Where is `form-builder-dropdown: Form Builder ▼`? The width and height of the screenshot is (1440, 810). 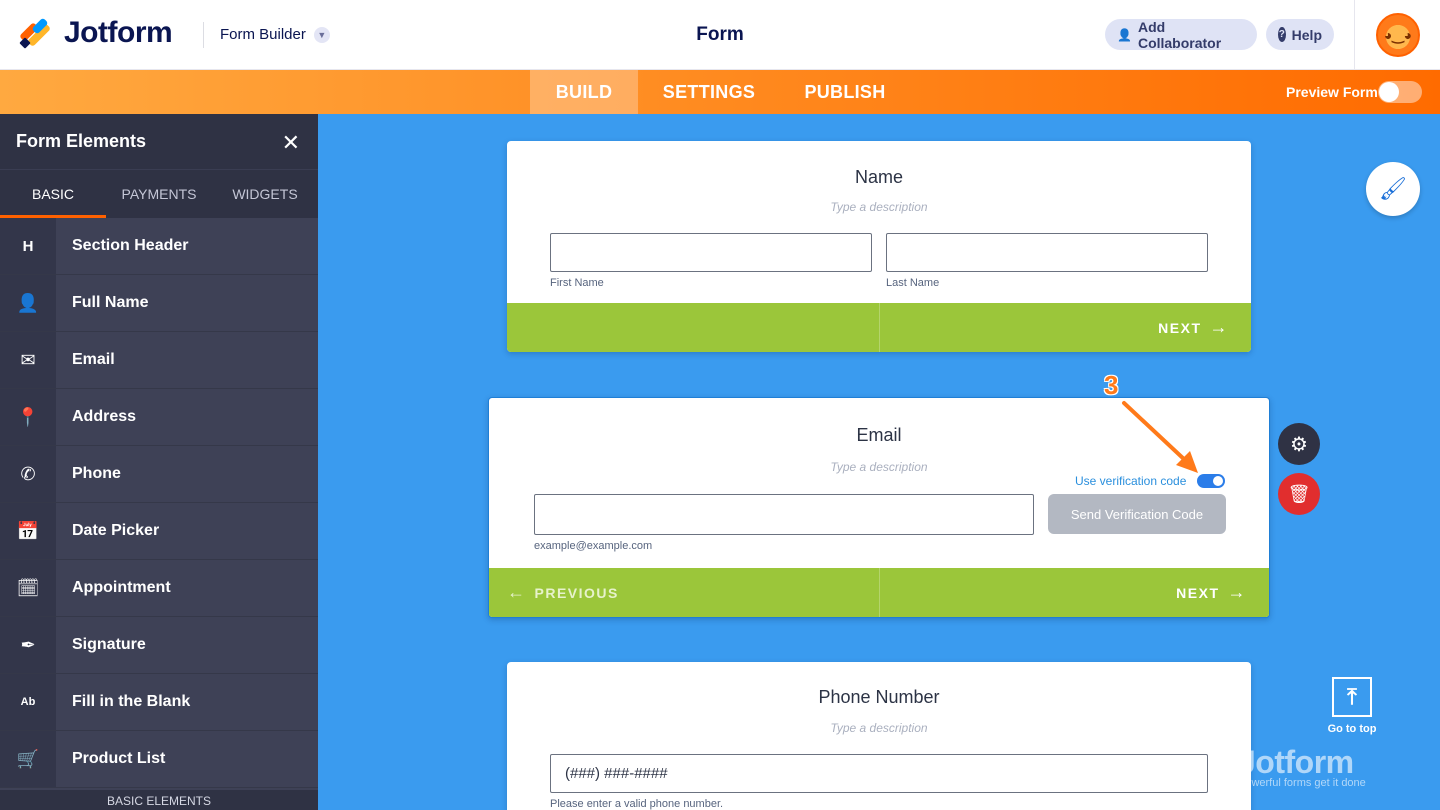 form-builder-dropdown: Form Builder ▼ is located at coordinates (275, 34).